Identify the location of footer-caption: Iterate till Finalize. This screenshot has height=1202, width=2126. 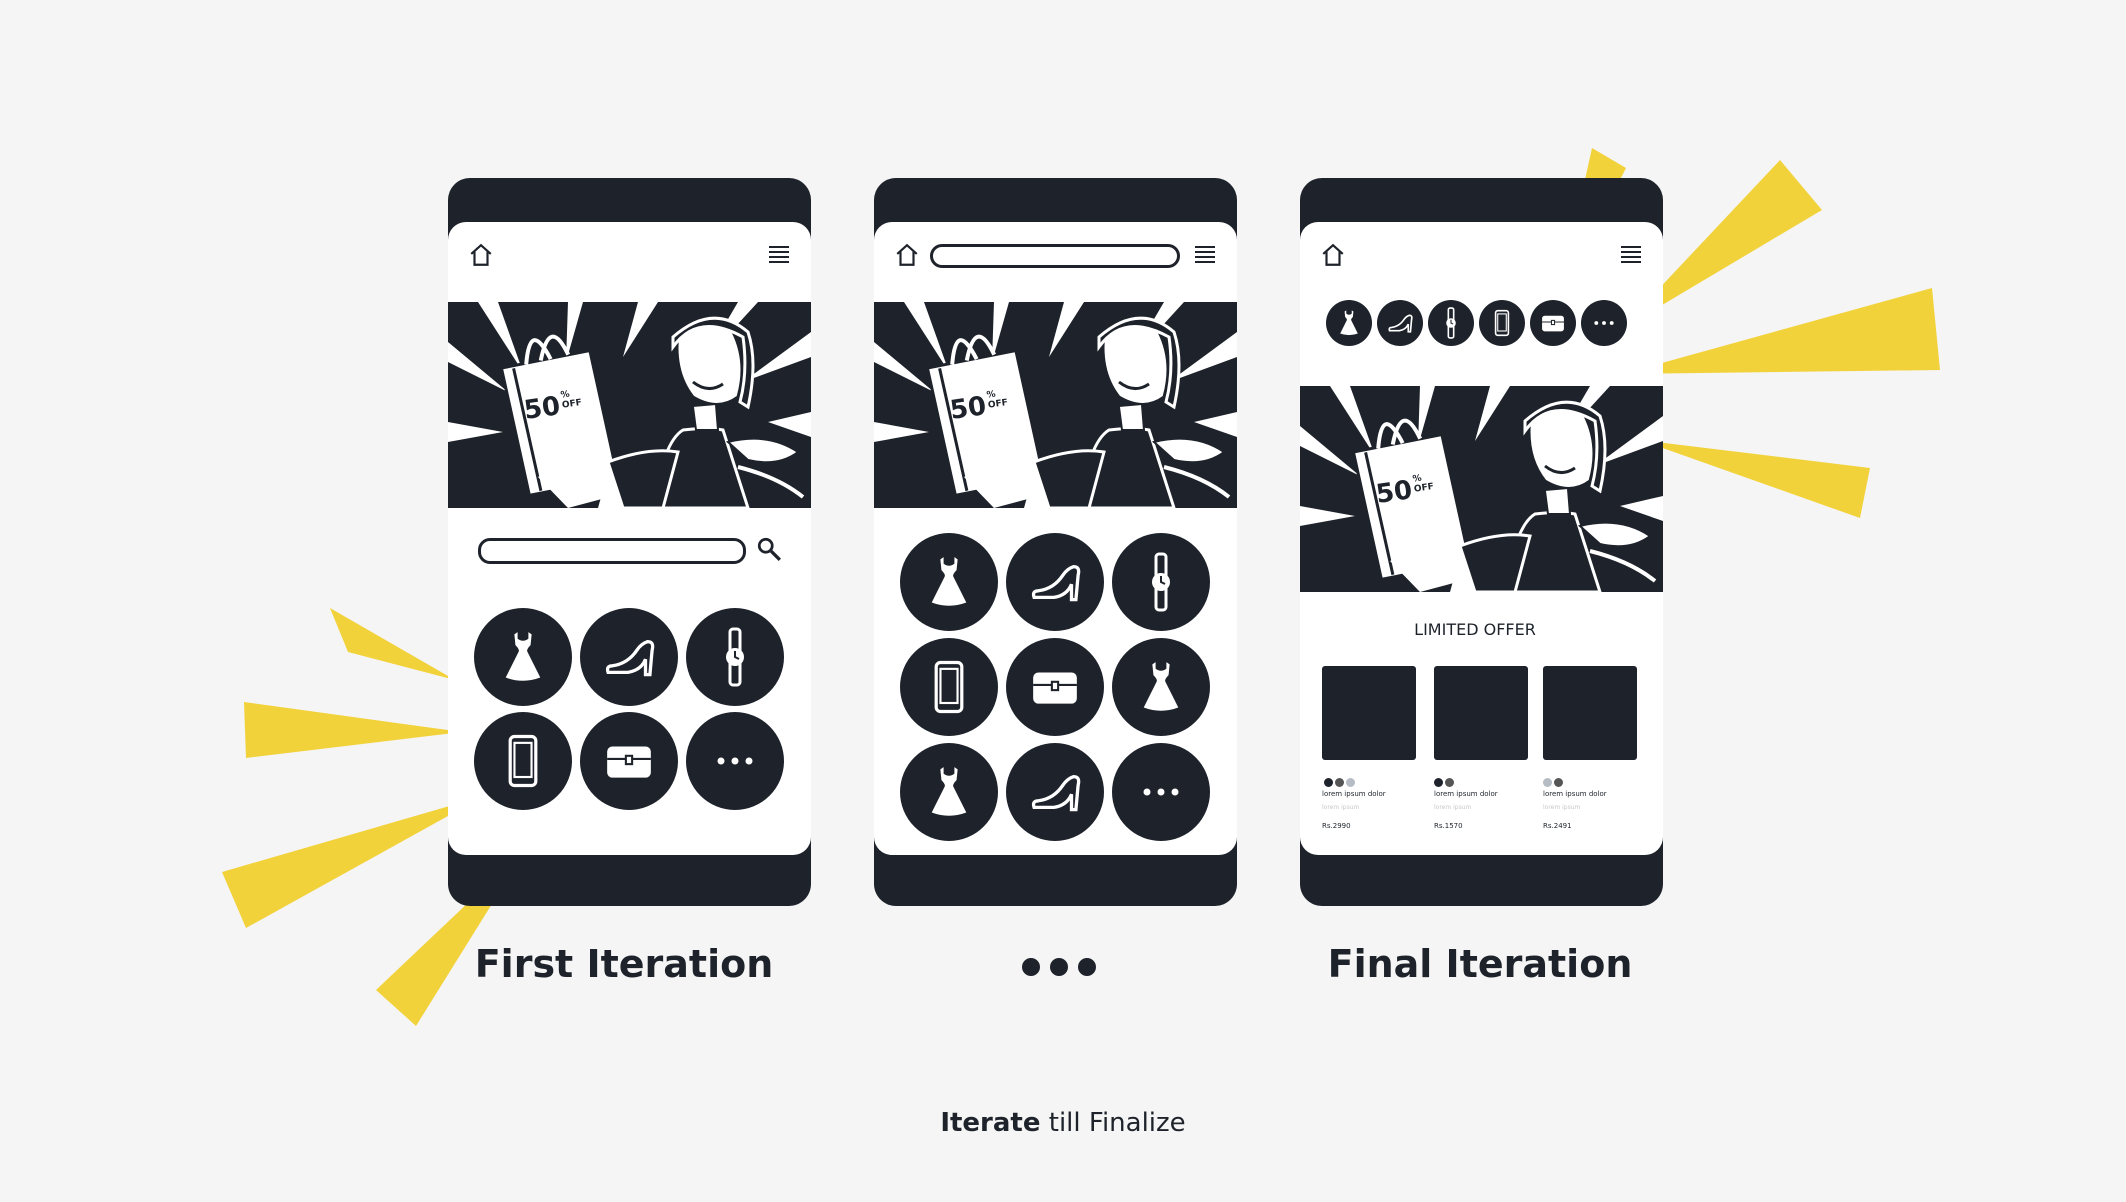
(1063, 1123).